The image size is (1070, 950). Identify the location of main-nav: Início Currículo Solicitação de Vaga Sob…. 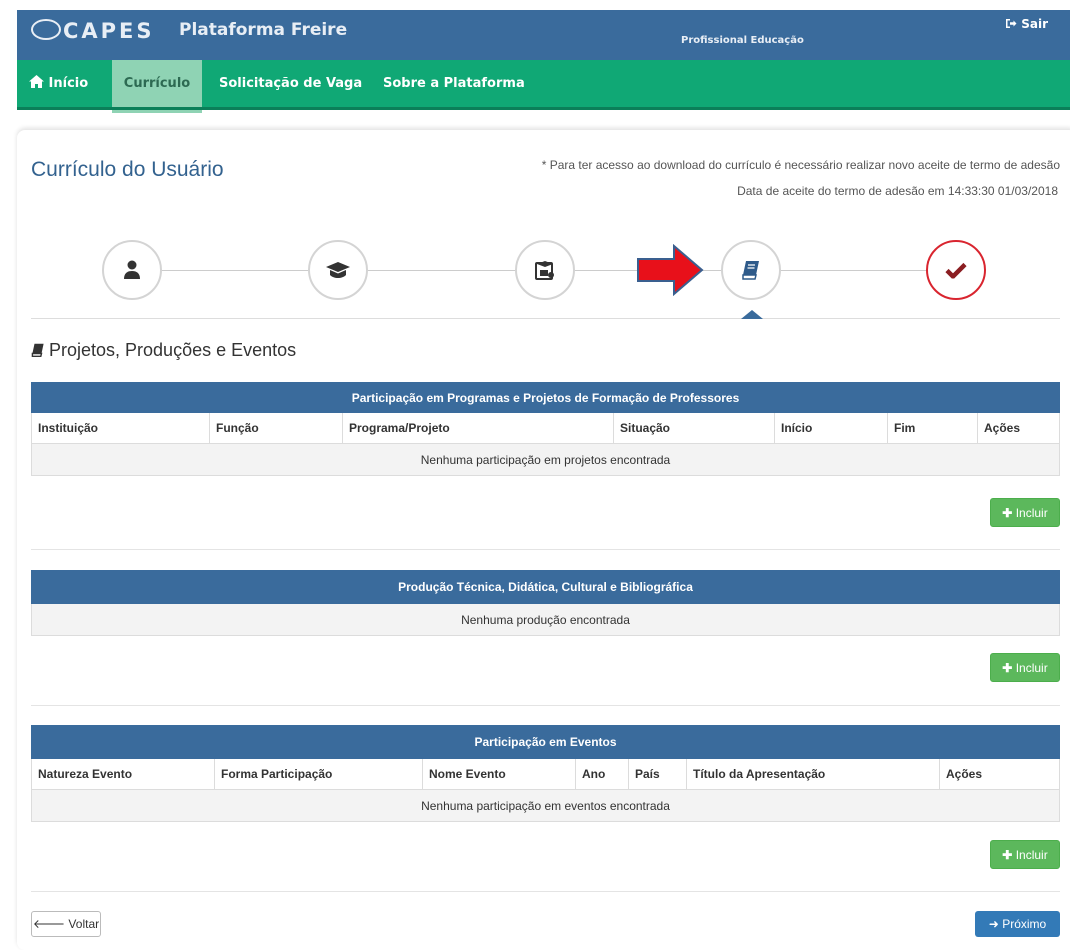
(543, 86).